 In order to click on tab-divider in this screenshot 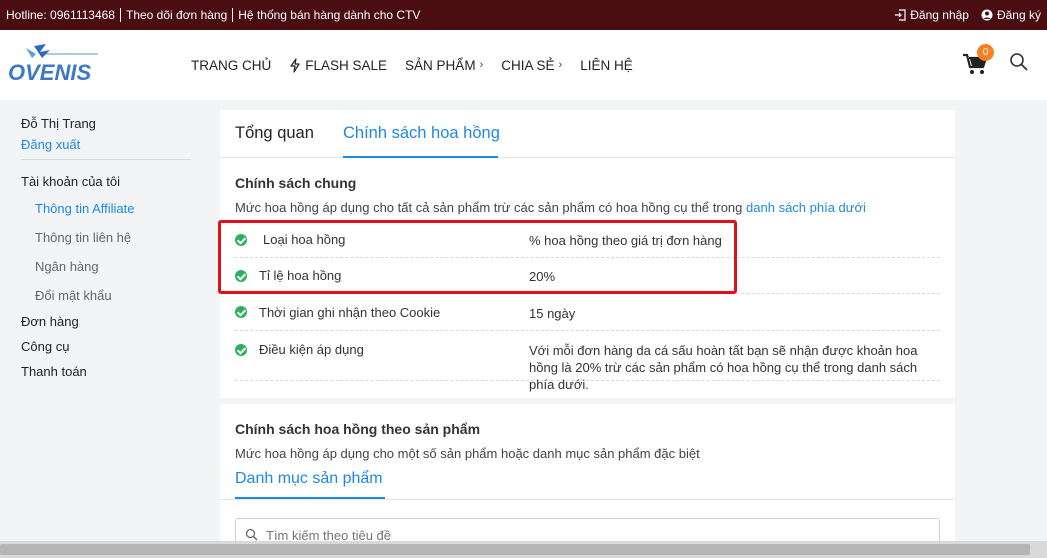, I will do `click(587, 499)`.